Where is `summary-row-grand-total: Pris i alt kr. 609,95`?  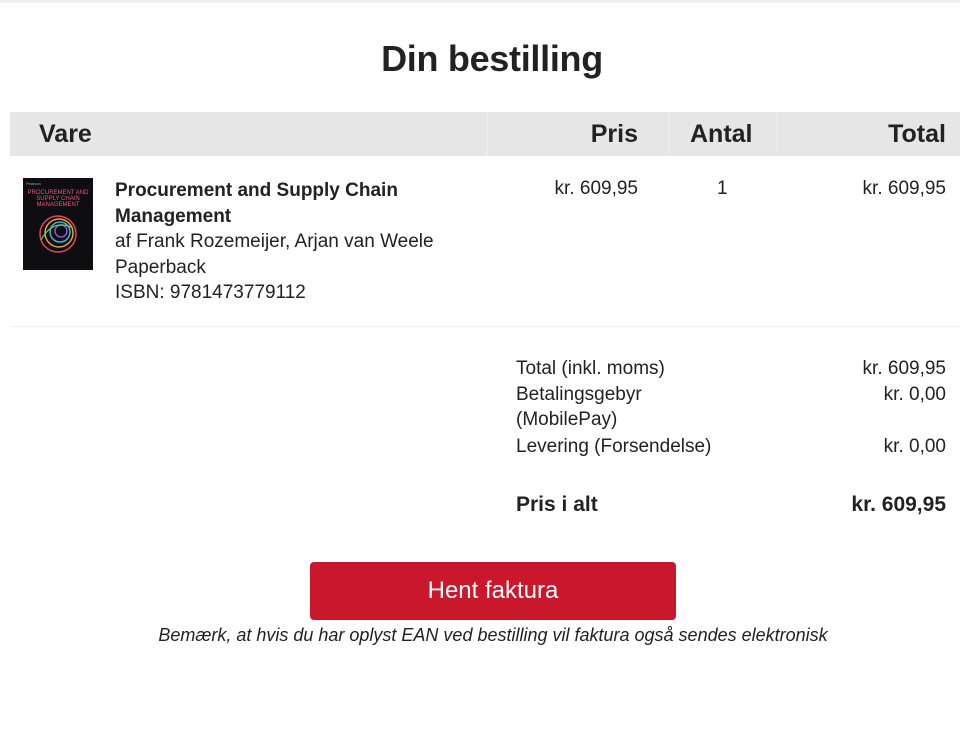 summary-row-grand-total: Pris i alt kr. 609,95 is located at coordinates (731, 507).